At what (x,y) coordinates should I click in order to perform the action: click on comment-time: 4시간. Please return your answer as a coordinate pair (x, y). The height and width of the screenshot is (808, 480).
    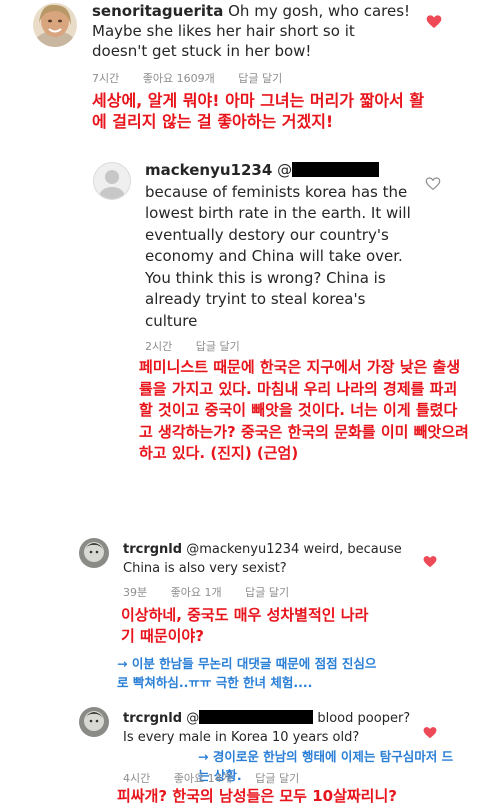
    Looking at the image, I should click on (137, 778).